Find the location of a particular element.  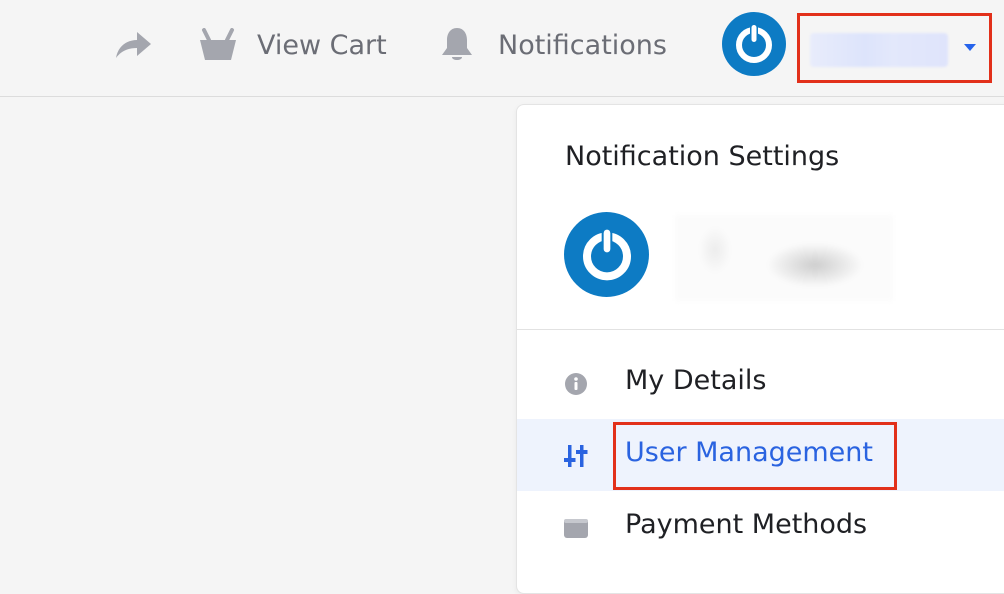

sliders-icon is located at coordinates (576, 456).